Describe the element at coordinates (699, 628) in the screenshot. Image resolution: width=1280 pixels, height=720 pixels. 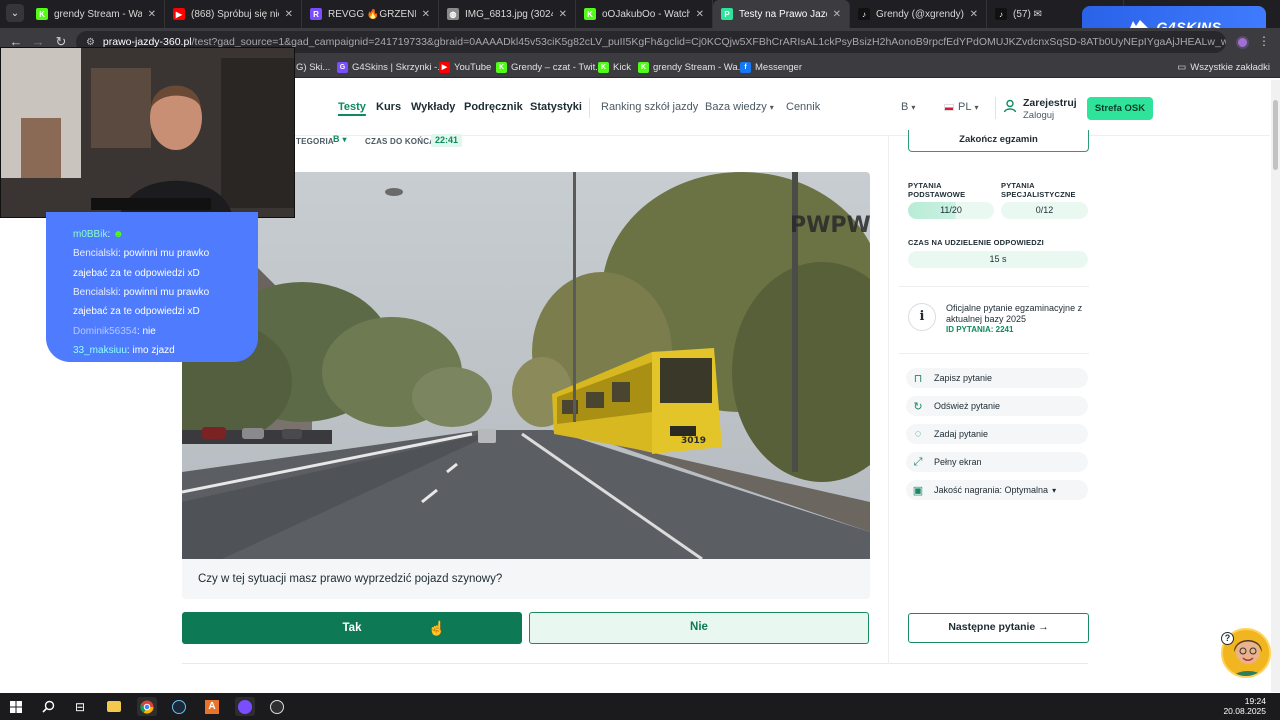
I see `answer-nie-button: Nie` at that location.